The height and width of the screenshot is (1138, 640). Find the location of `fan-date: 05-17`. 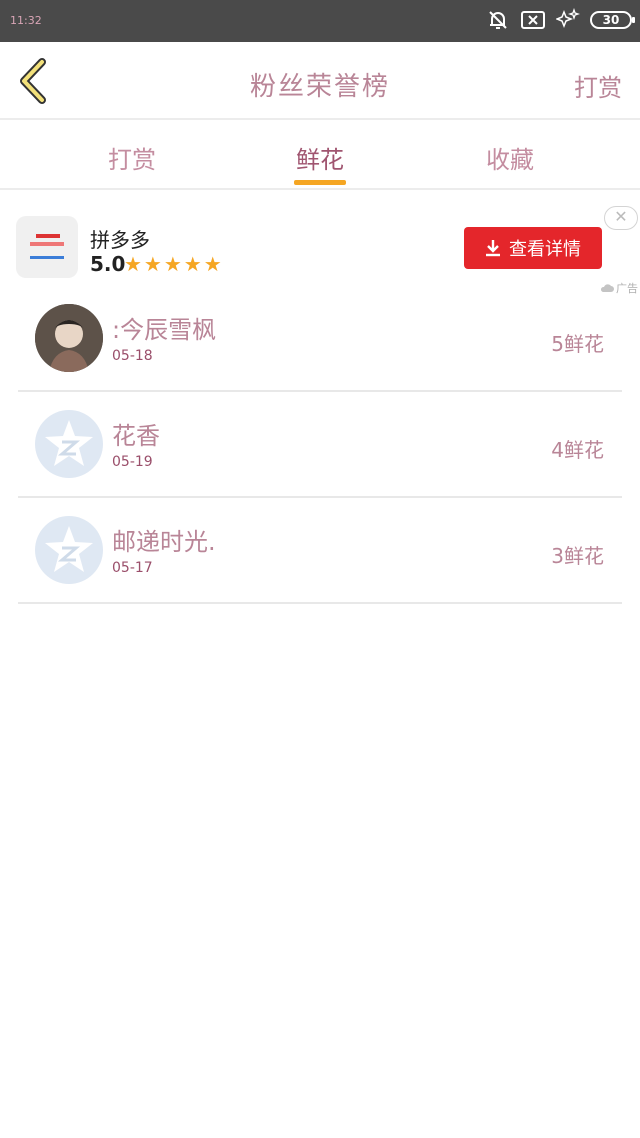

fan-date: 05-17 is located at coordinates (132, 568).